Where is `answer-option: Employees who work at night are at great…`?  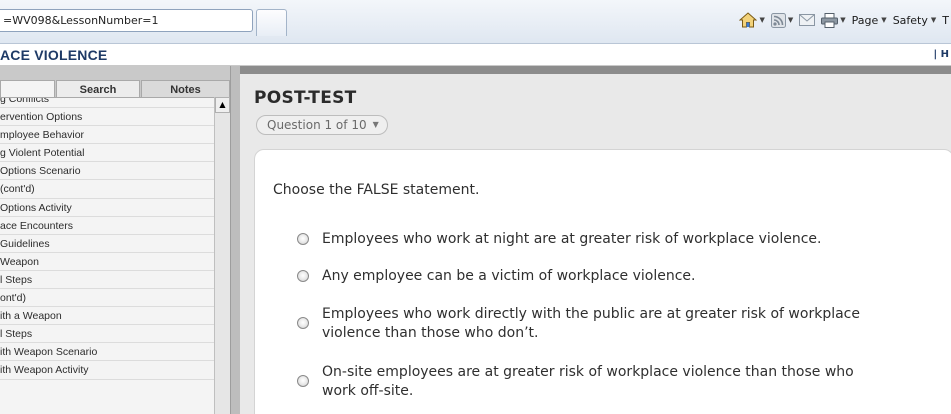
answer-option: Employees who work at night are at great… is located at coordinates (589, 239).